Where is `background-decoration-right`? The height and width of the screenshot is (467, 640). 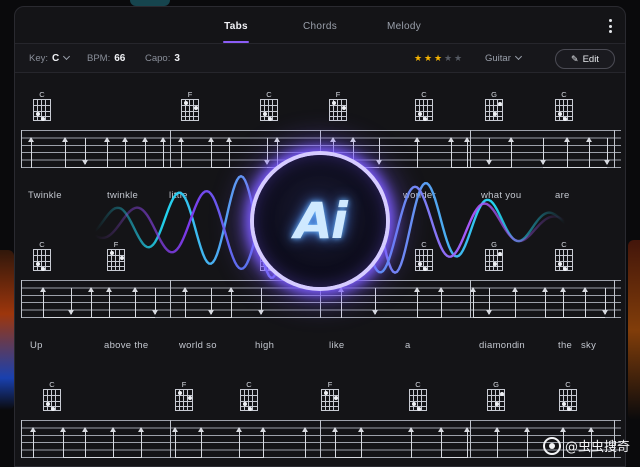 background-decoration-right is located at coordinates (634, 330).